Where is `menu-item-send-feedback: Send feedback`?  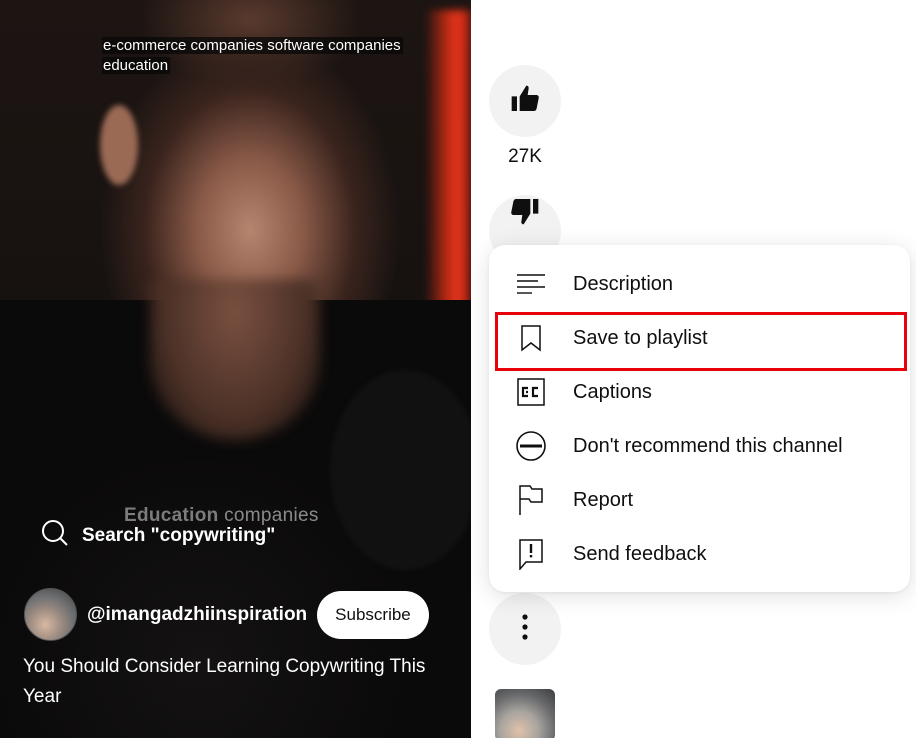 menu-item-send-feedback: Send feedback is located at coordinates (699, 554).